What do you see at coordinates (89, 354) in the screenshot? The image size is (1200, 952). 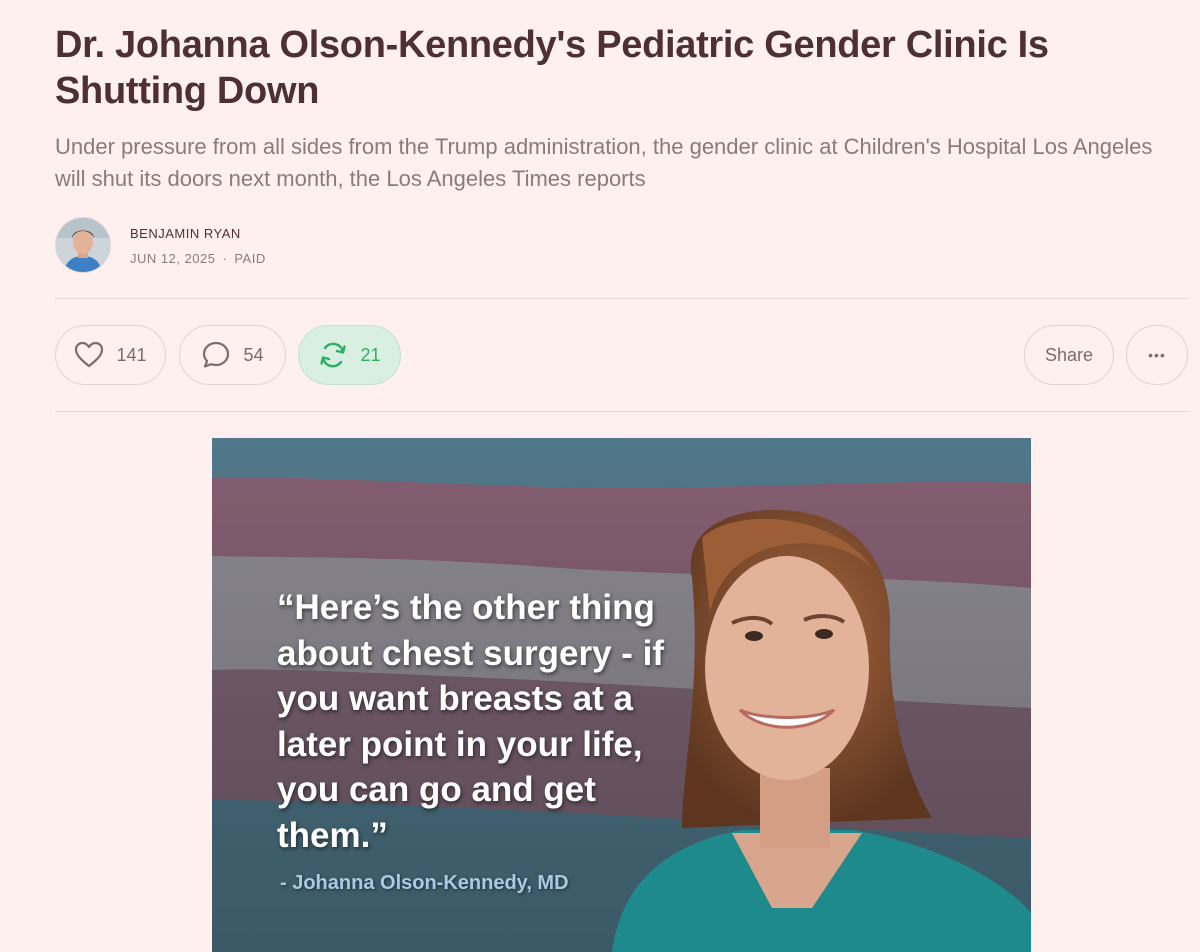 I see `heart-icon` at bounding box center [89, 354].